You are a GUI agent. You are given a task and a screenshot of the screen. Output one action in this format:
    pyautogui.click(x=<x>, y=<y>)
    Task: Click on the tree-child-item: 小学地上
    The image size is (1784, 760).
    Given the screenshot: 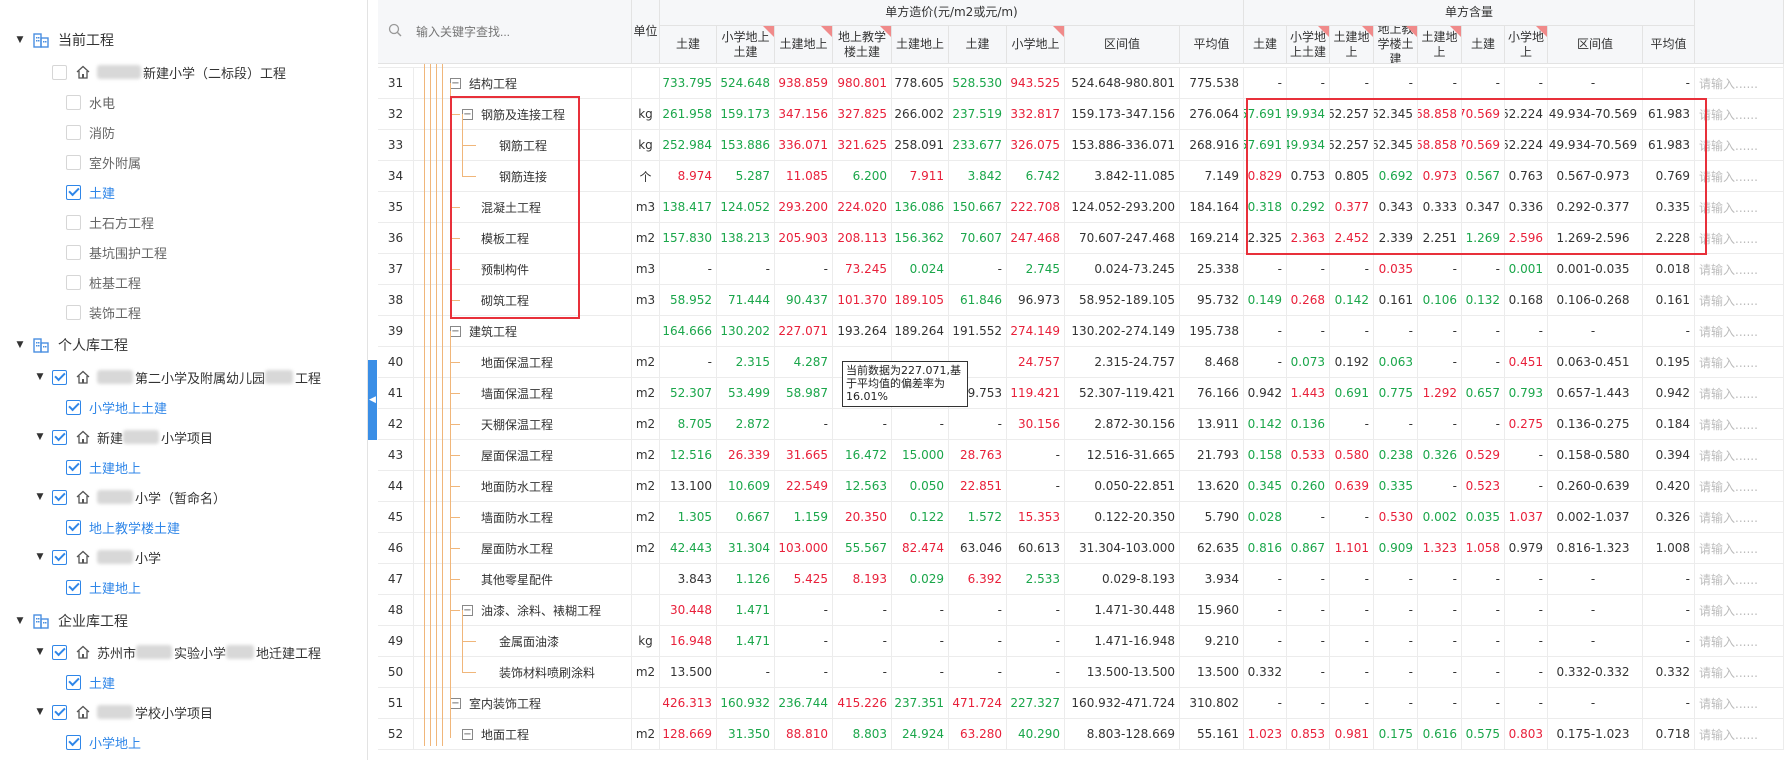 What is the action you would take?
    pyautogui.click(x=103, y=742)
    